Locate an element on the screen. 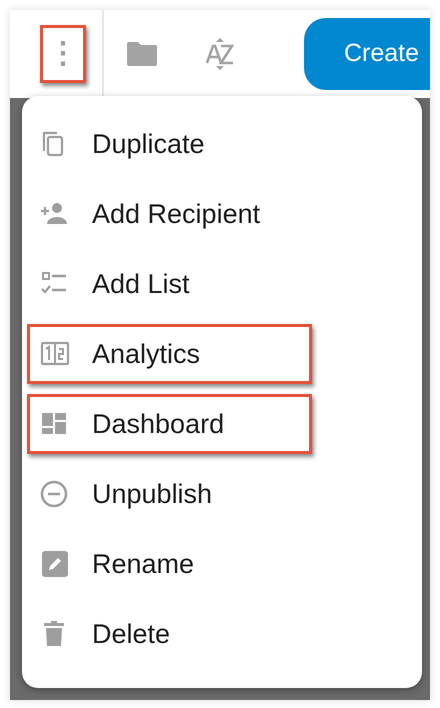  pencil-icon is located at coordinates (55, 564).